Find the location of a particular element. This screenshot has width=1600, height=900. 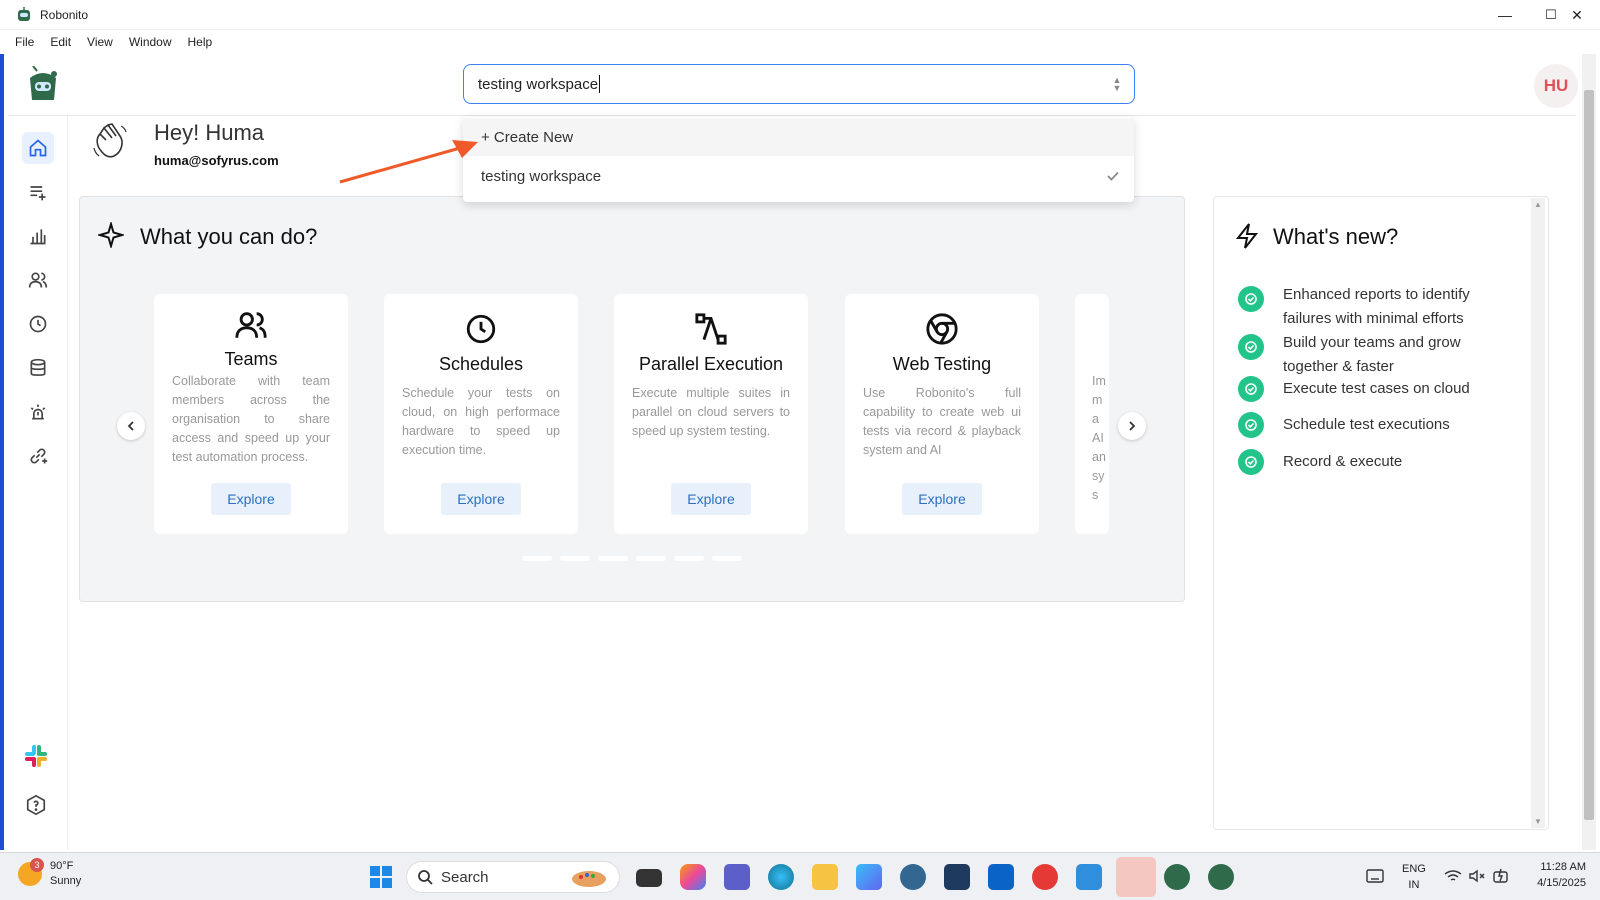

postgres-icon is located at coordinates (913, 877).